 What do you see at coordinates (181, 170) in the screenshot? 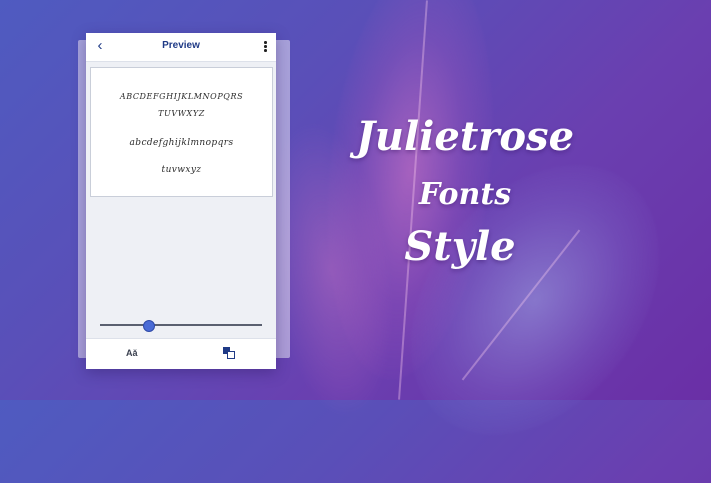
I see `lowercase-sample: tuvwxyz` at bounding box center [181, 170].